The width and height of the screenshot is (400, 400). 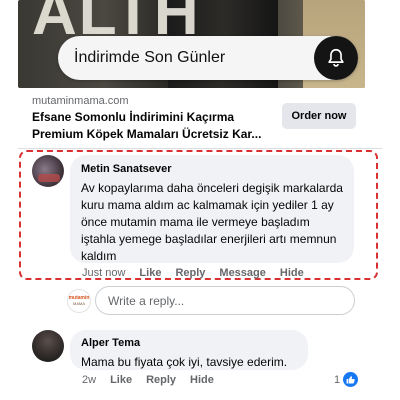 What do you see at coordinates (337, 379) in the screenshot?
I see `like-count-number: 1` at bounding box center [337, 379].